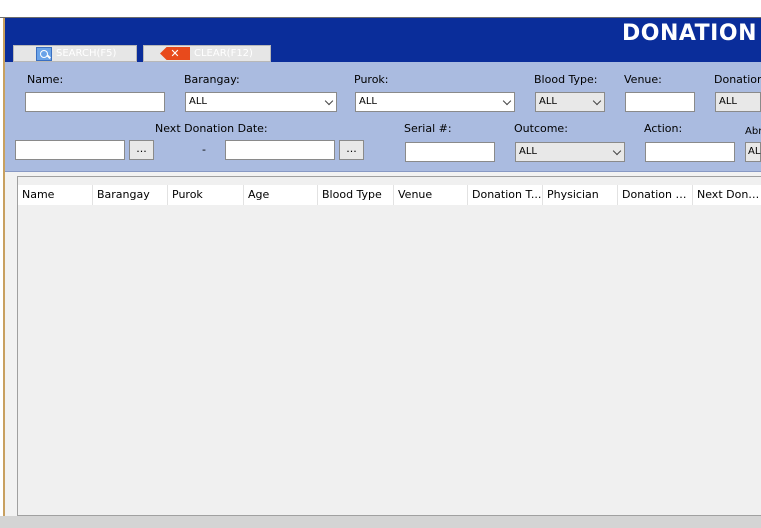  Describe the element at coordinates (175, 53) in the screenshot. I see `clear-x-icon: ✕` at that location.